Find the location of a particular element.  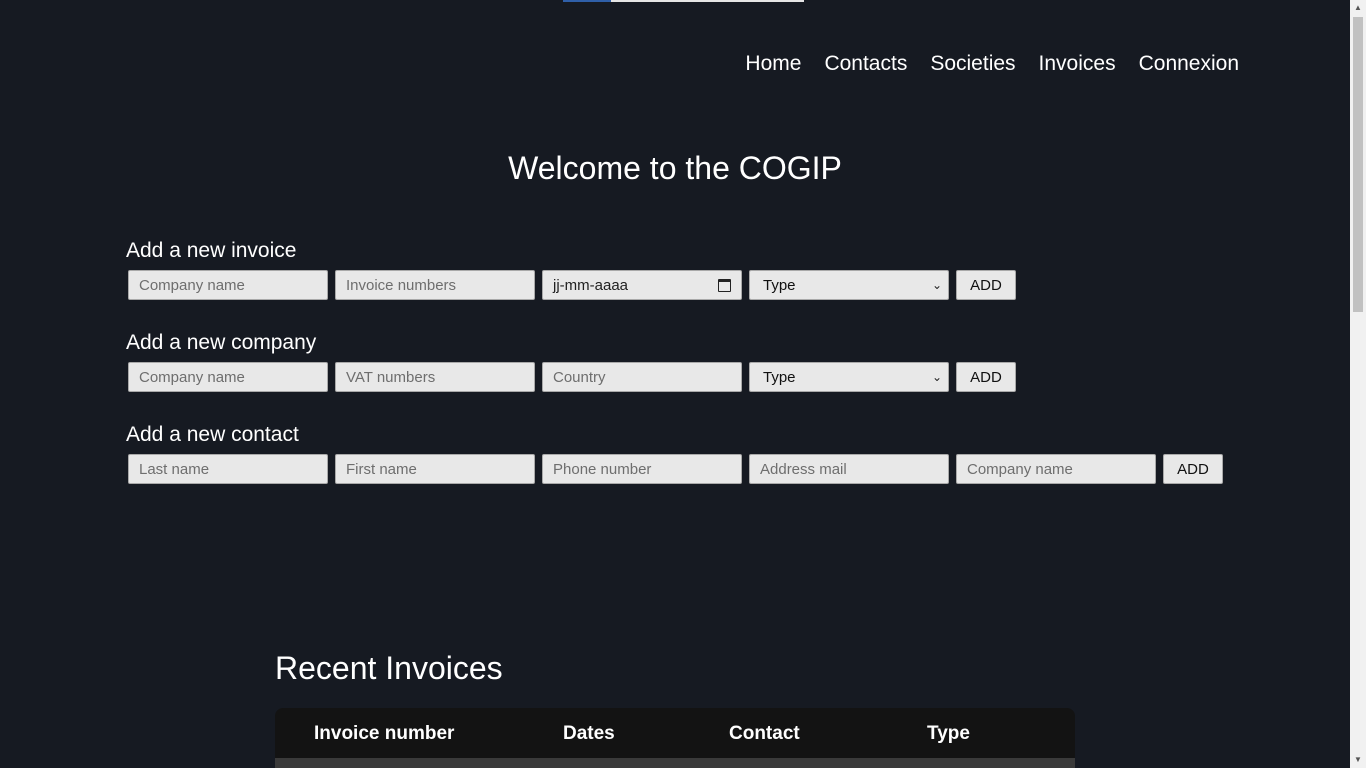

contact-phone-placeholder: Phone number is located at coordinates (602, 469).